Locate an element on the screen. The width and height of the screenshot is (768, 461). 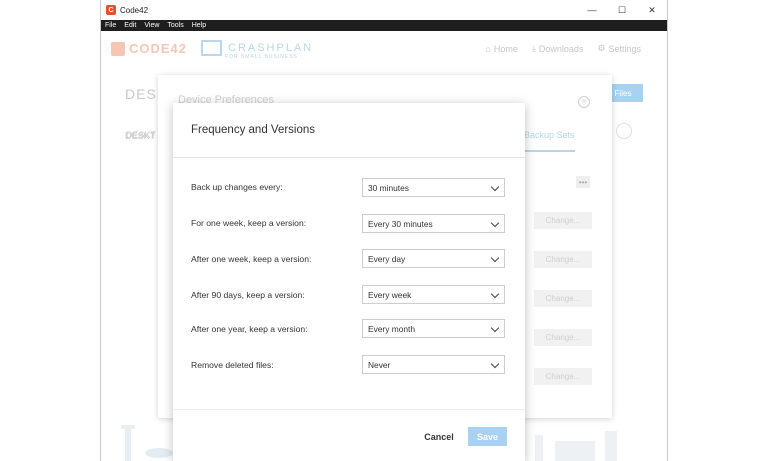
close-icon: ✕ is located at coordinates (584, 102).